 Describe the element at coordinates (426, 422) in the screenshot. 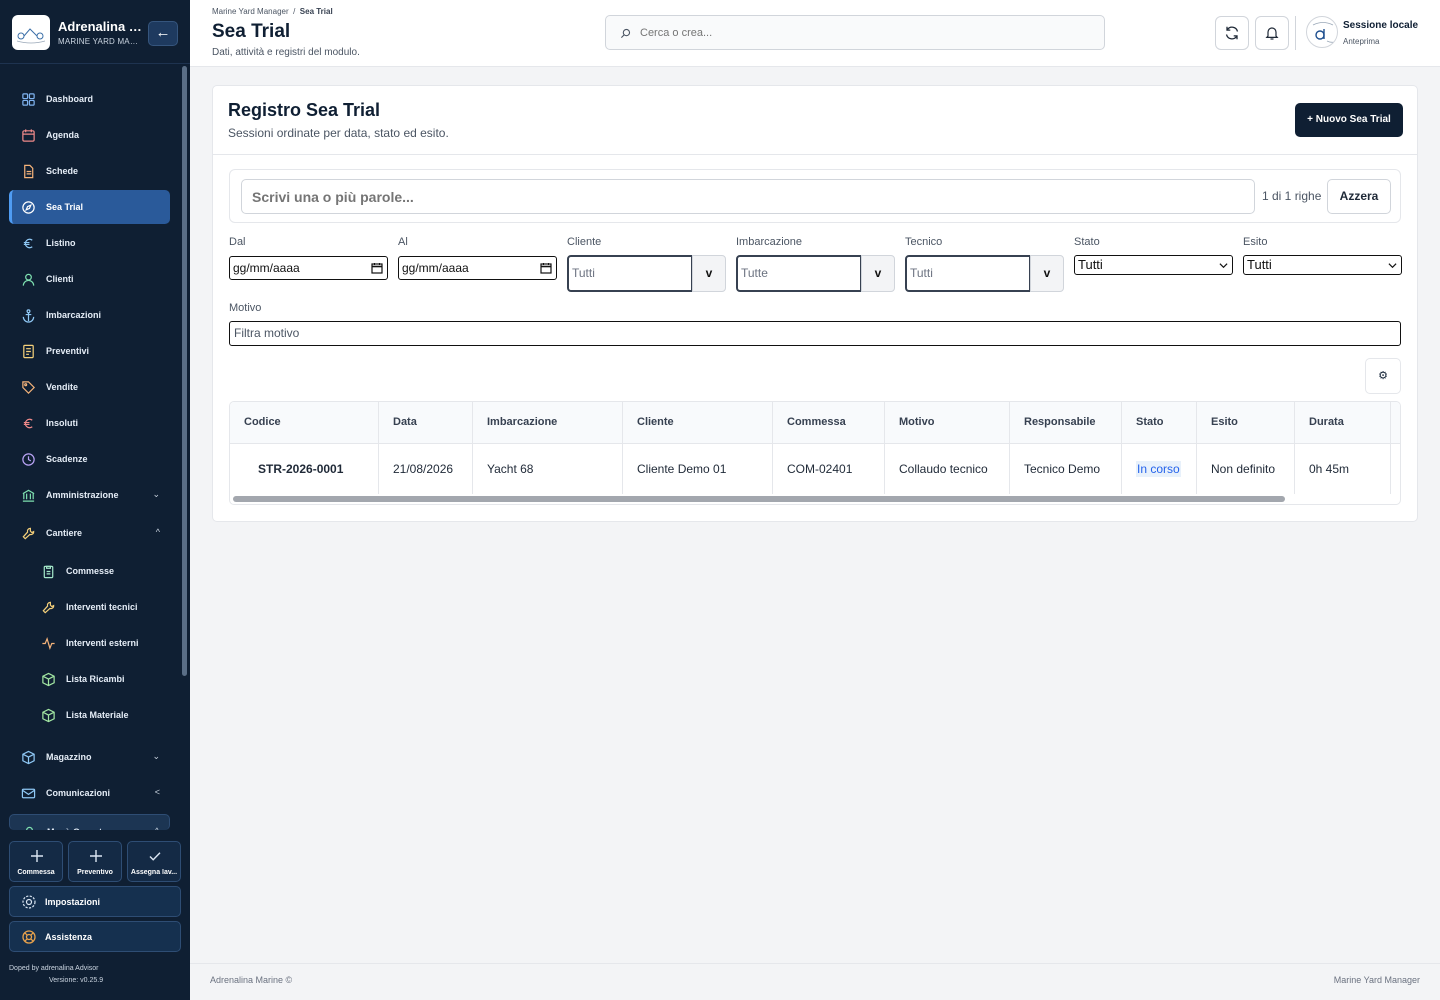

I see `column-header-data: Data` at that location.